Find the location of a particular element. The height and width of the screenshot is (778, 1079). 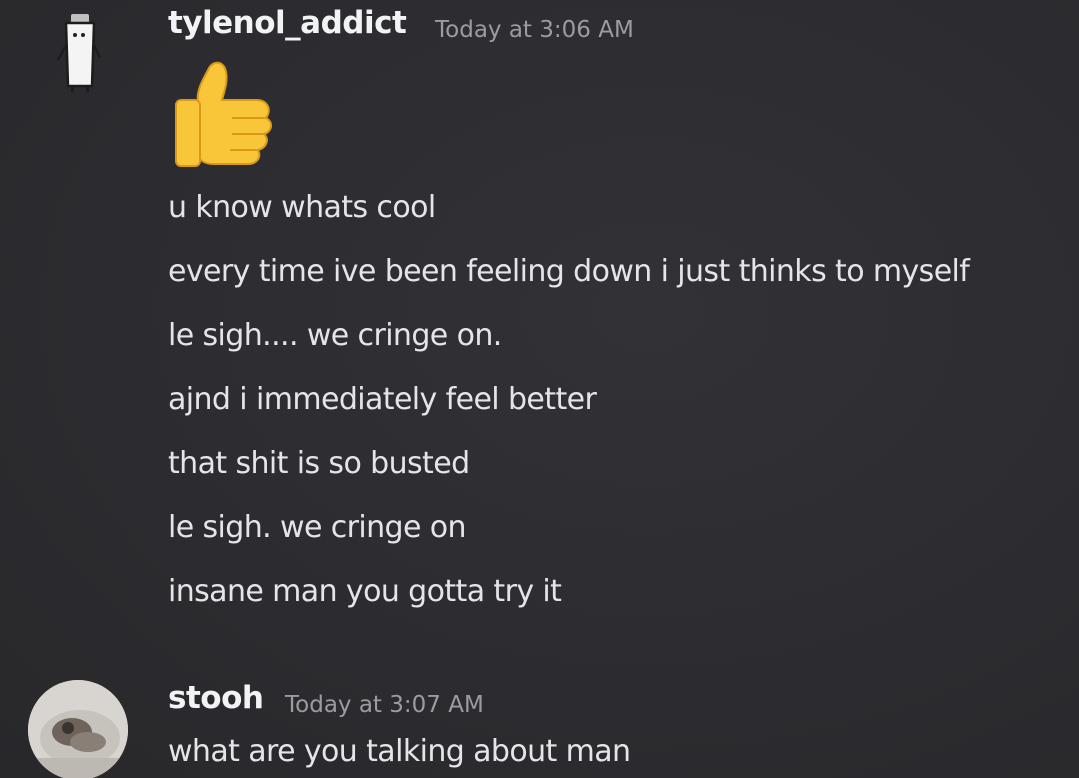

timestamp: Today at 3:06 AM is located at coordinates (534, 30).